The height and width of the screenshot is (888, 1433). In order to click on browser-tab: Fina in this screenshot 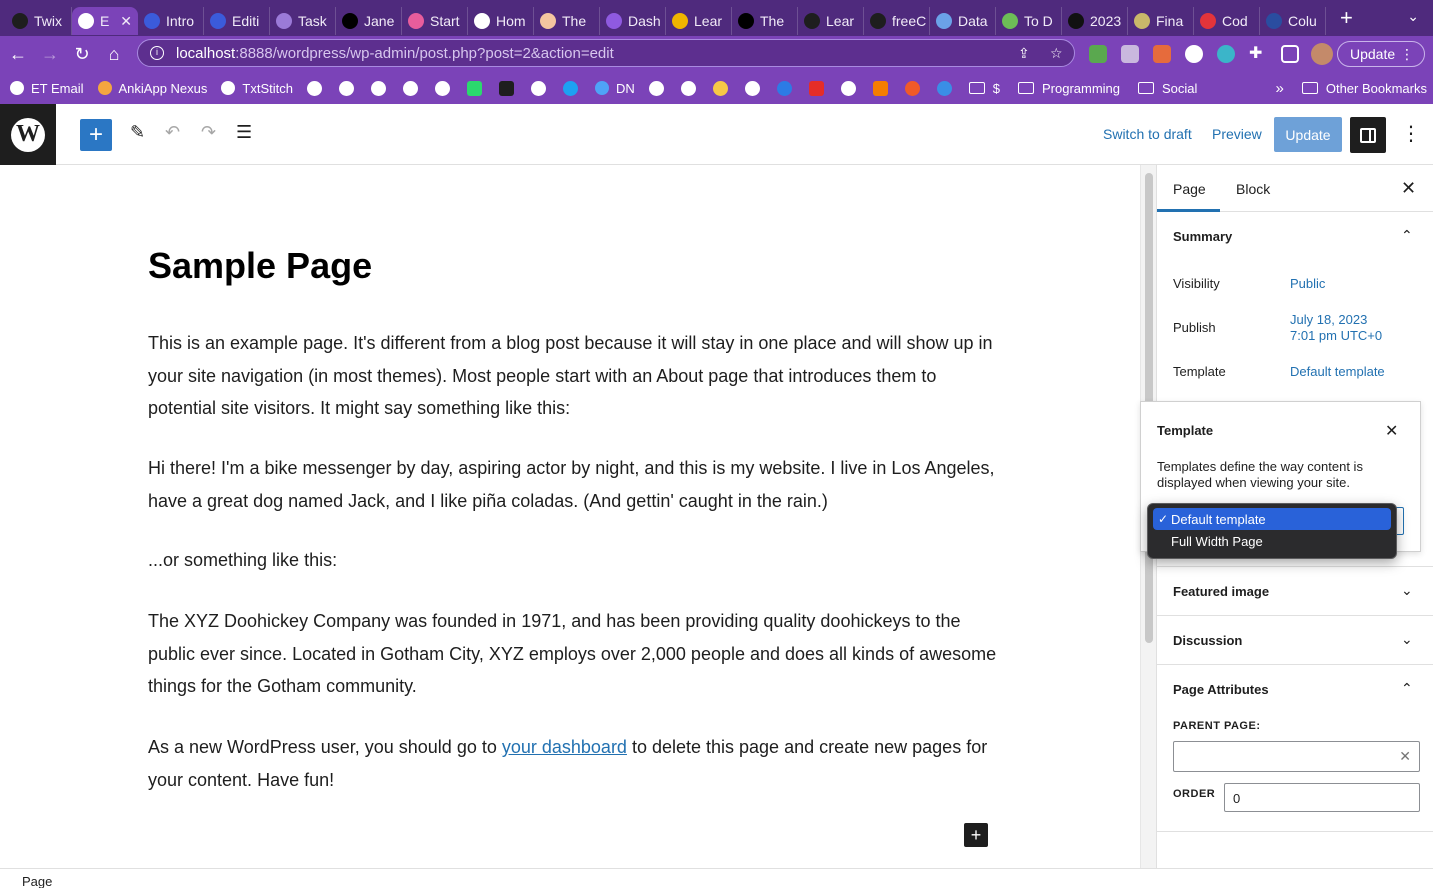, I will do `click(1161, 21)`.